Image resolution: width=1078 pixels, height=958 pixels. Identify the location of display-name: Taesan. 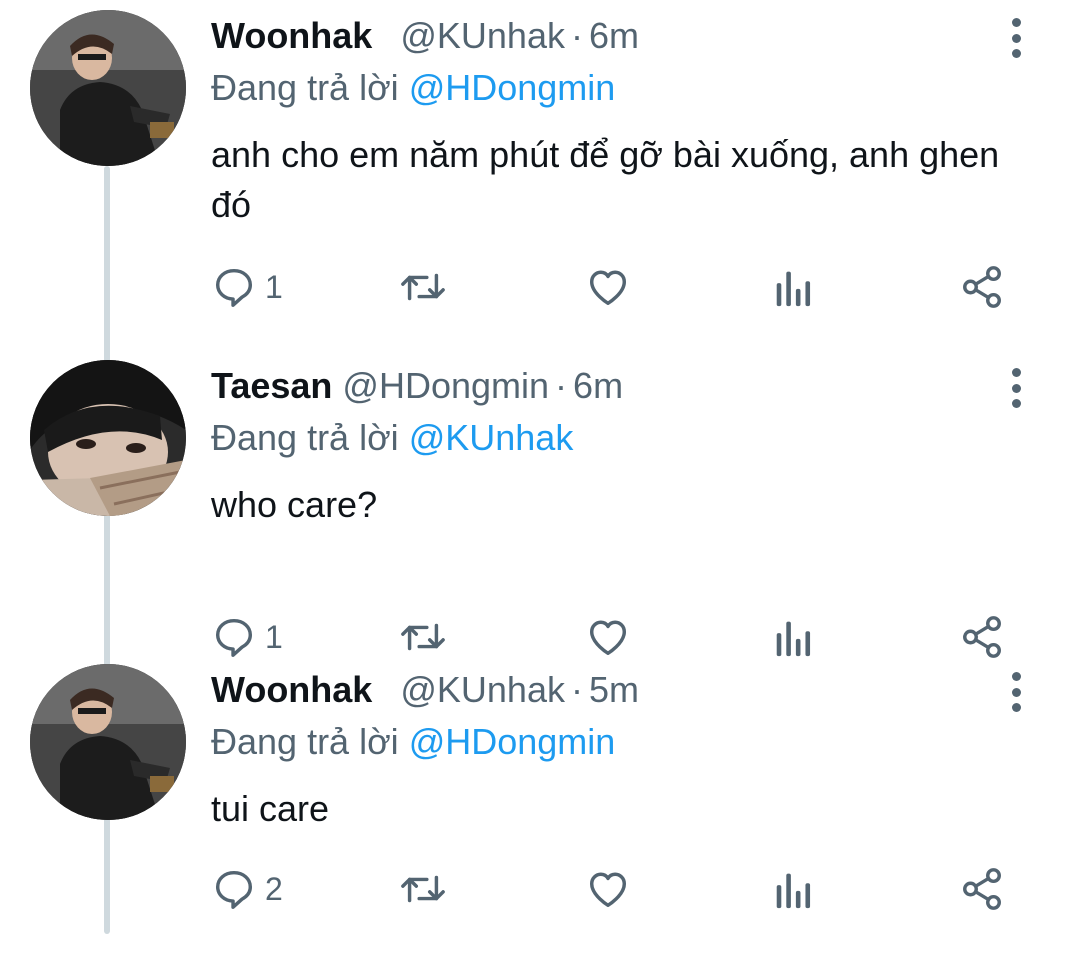
(271, 385).